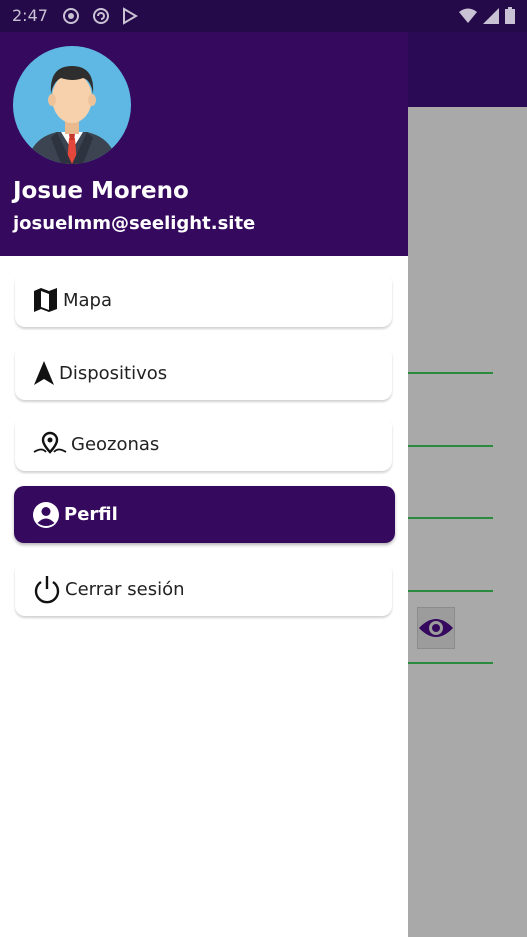  I want to click on sync-notification-icon, so click(101, 16).